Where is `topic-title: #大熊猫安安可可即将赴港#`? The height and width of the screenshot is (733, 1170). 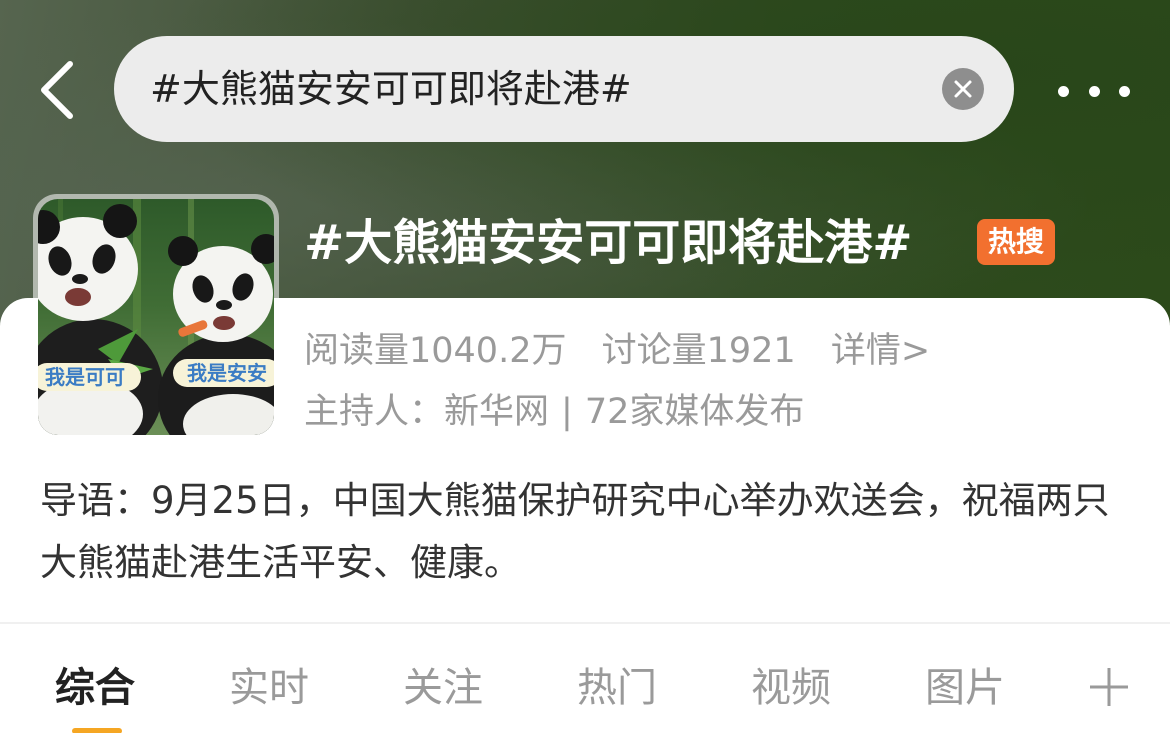 topic-title: #大熊猫安安可可即将赴港# is located at coordinates (608, 243).